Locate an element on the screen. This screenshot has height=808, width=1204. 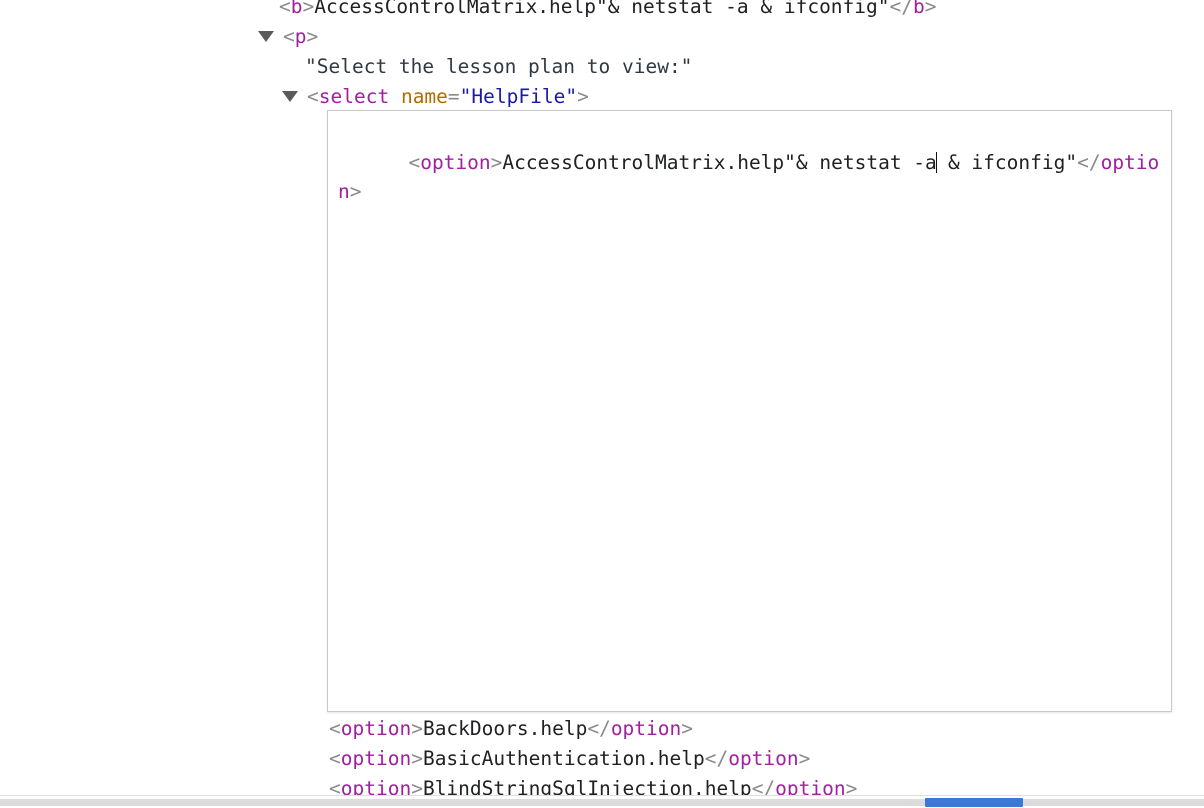
edit-close-angle: </ is located at coordinates (1089, 162).